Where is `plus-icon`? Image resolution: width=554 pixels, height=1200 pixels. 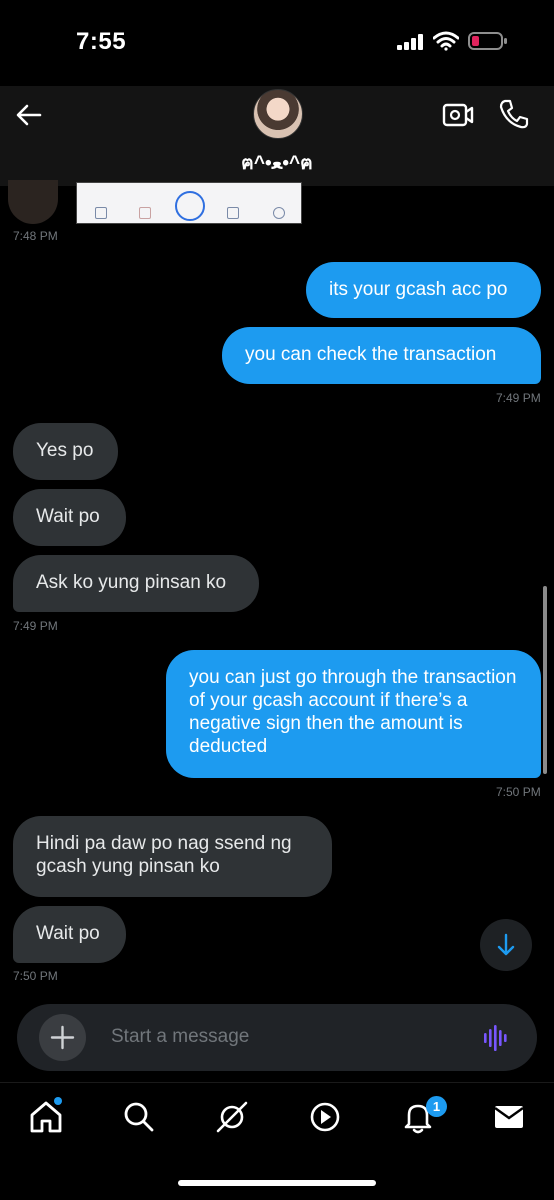 plus-icon is located at coordinates (62, 1037).